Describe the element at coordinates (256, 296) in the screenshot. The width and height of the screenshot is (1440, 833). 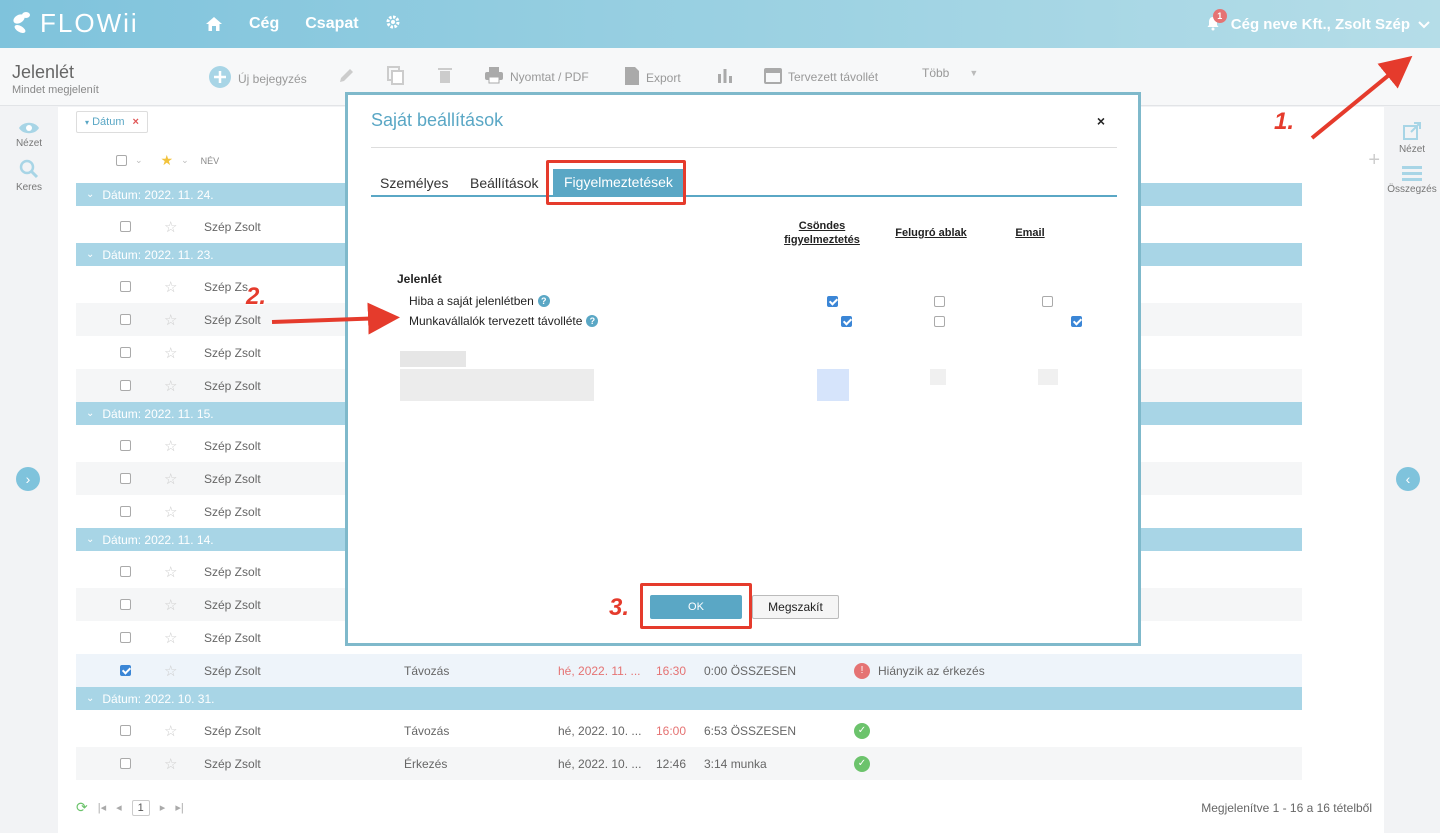
I see `annotation-step-2: 2.` at that location.